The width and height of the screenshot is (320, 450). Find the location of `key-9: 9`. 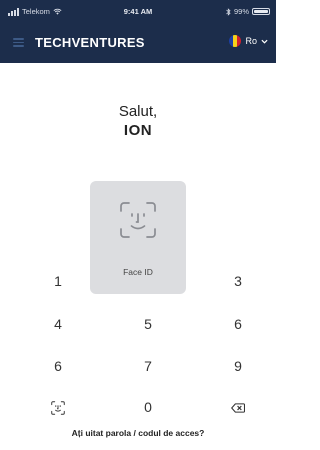

key-9: 9 is located at coordinates (238, 366).